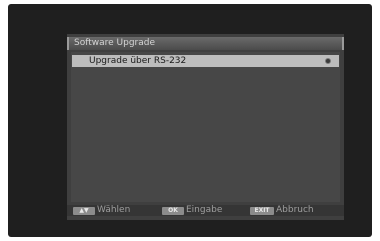  What do you see at coordinates (114, 210) in the screenshot?
I see `hint-select-label: Wählen` at bounding box center [114, 210].